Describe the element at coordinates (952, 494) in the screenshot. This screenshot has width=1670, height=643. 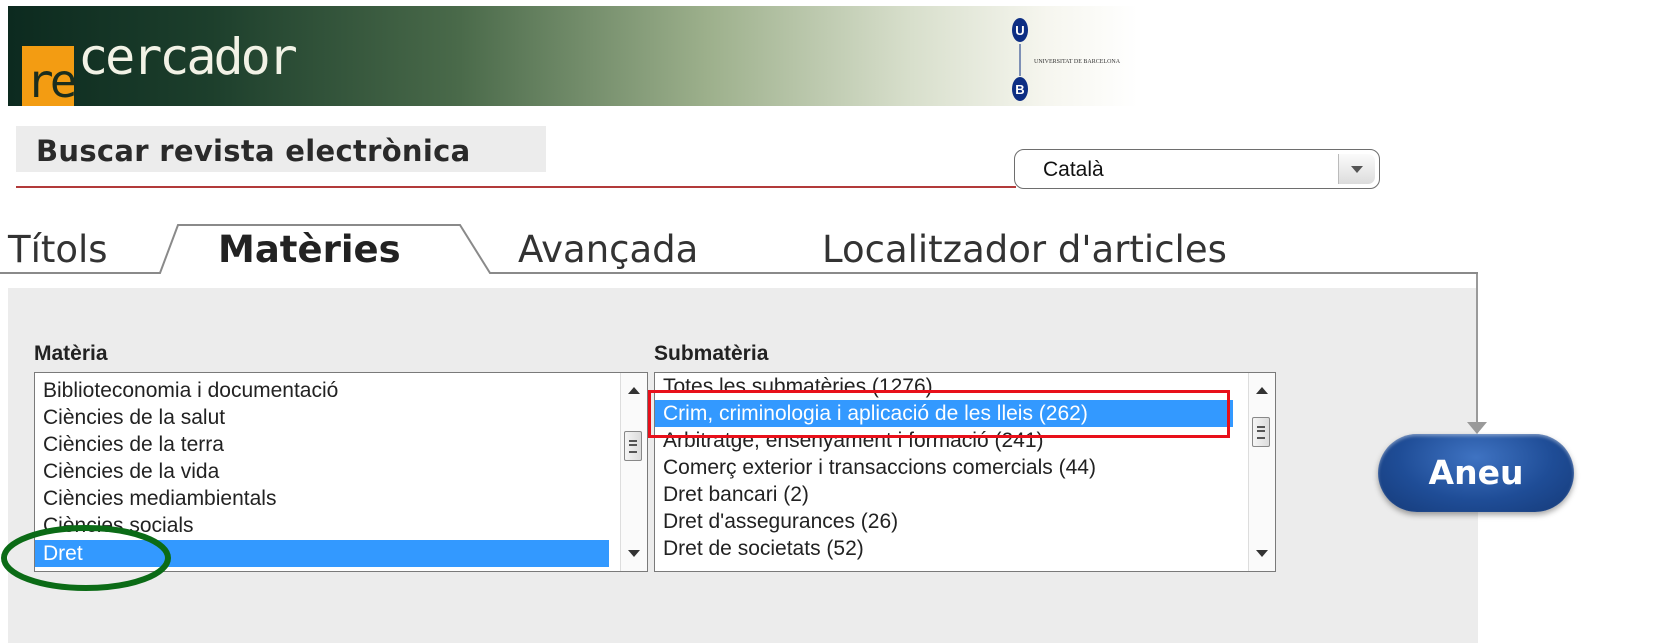
I see `list-item: Dret bancari (2)` at that location.